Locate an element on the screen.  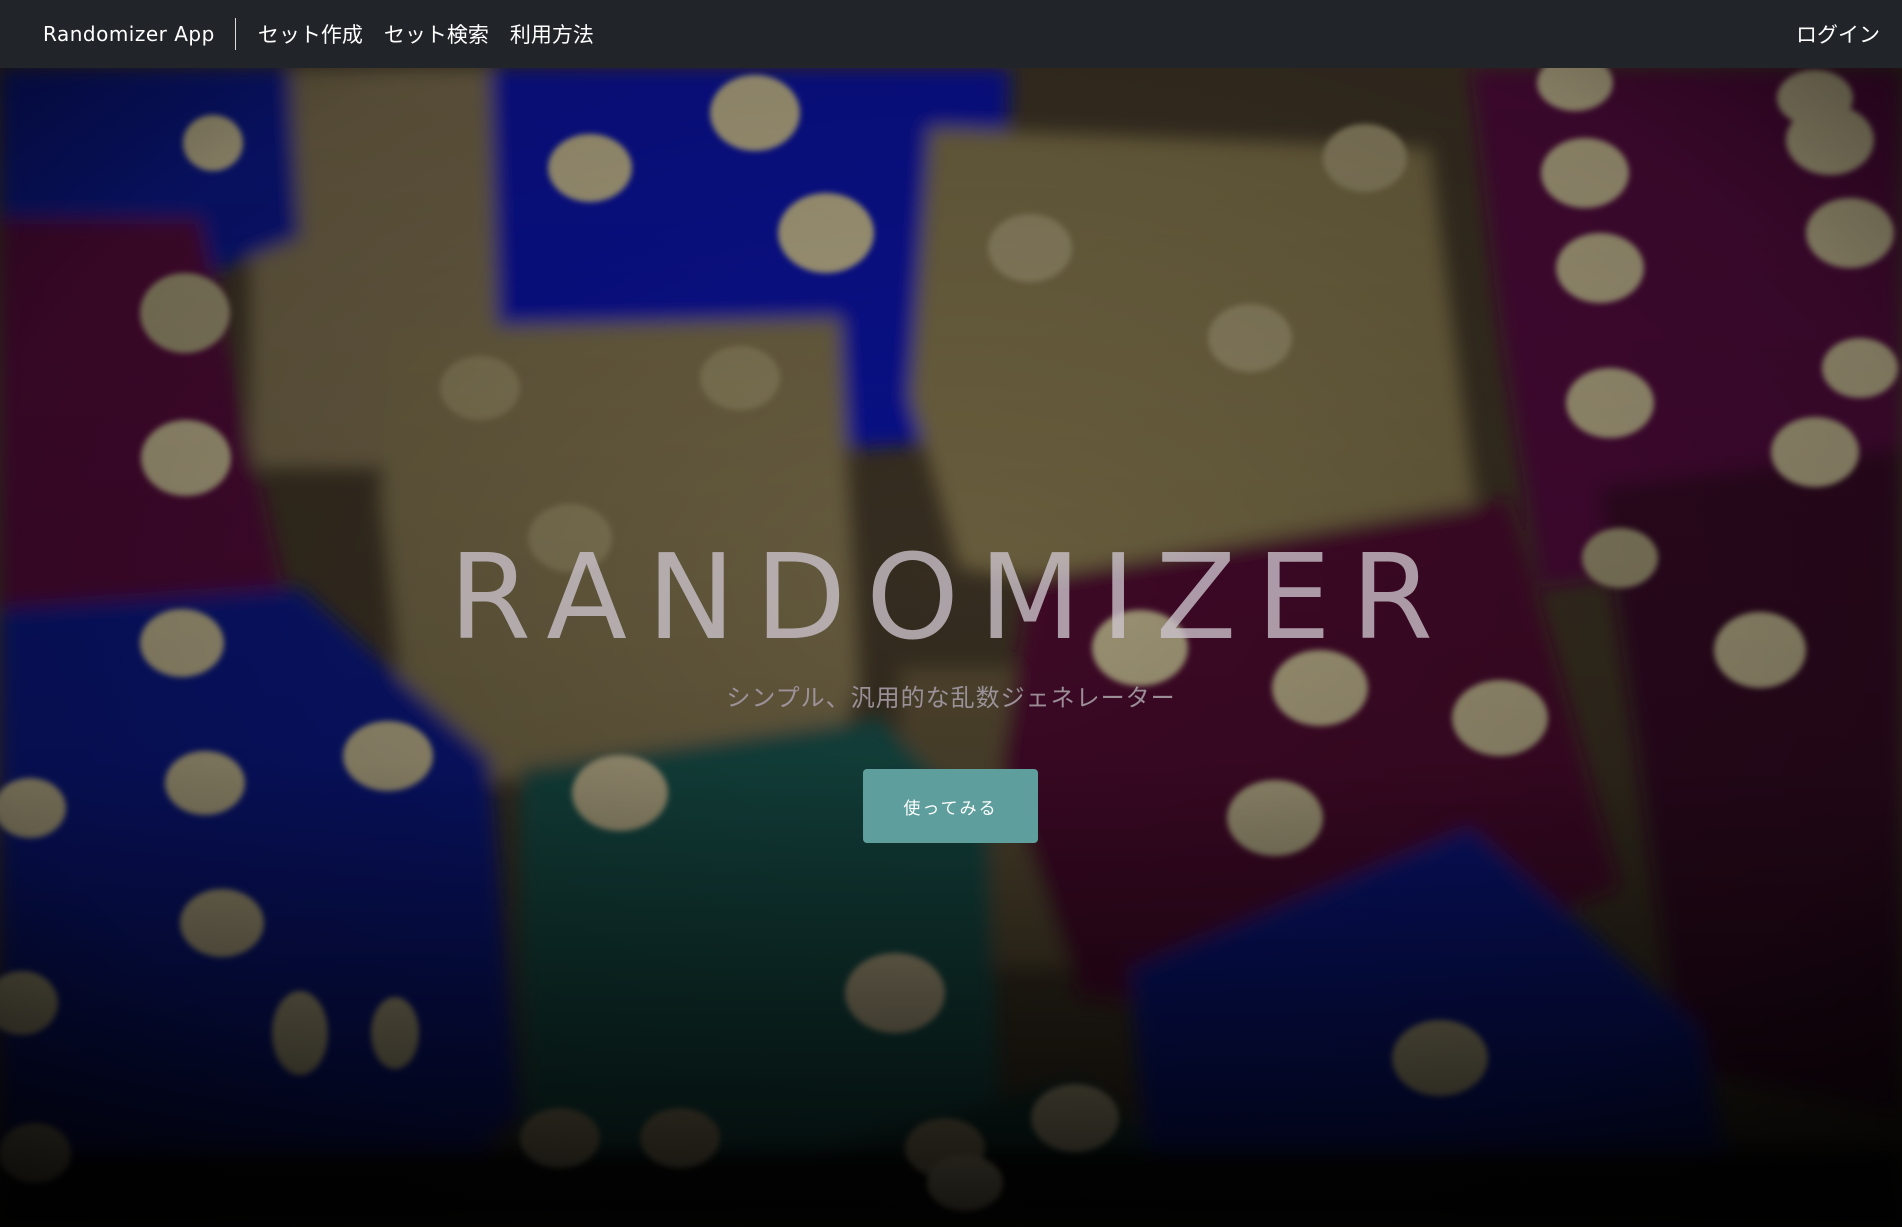
brand-link: Randomizer App is located at coordinates (139, 34).